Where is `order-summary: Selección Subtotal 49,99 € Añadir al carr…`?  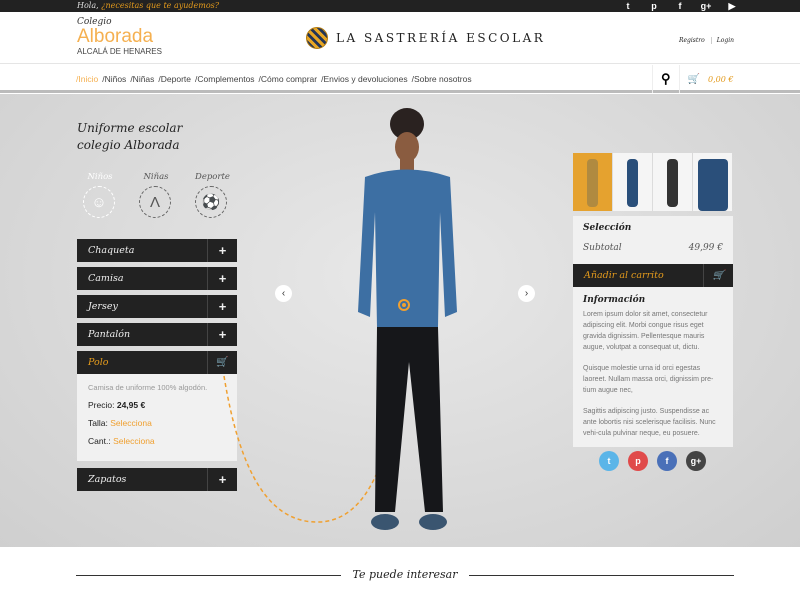
order-summary: Selección Subtotal 49,99 € Añadir al carr… is located at coordinates (653, 331).